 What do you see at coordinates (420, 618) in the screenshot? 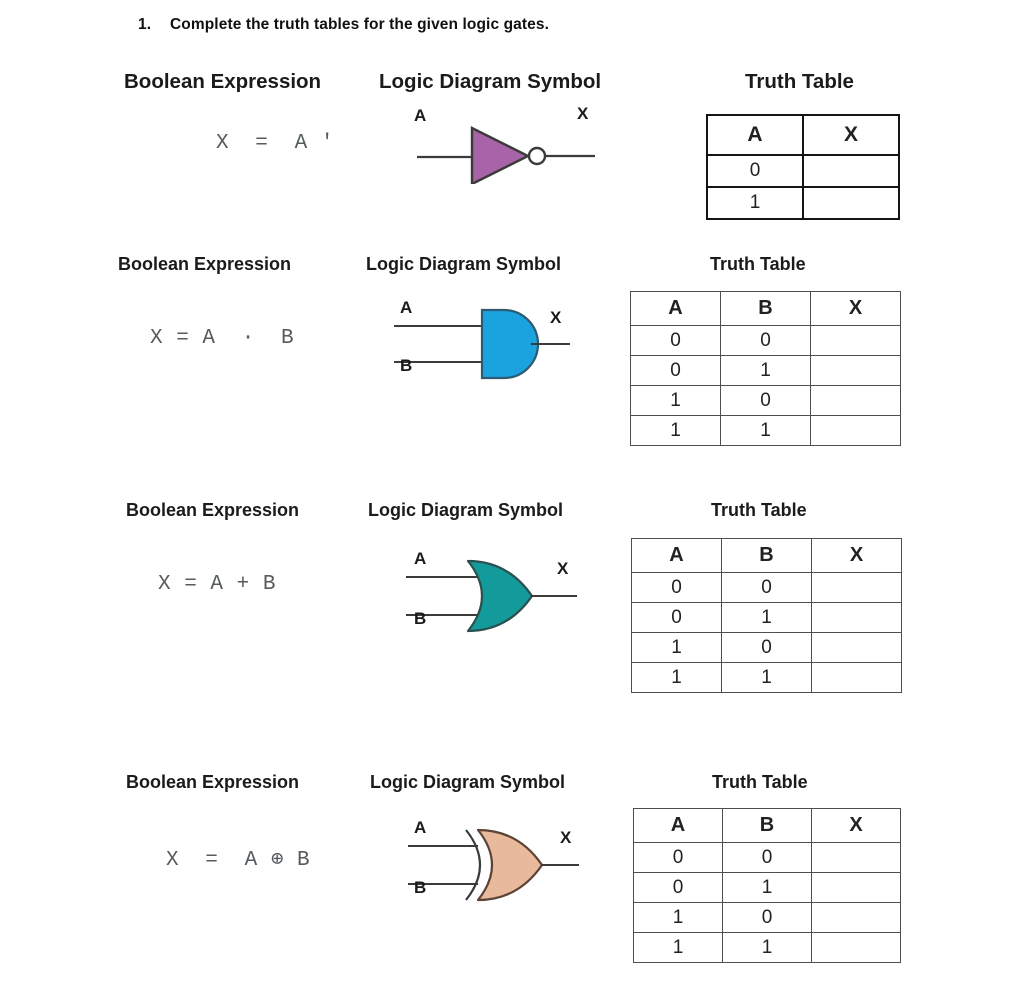
I see `or-gate-input-label-b: B` at bounding box center [420, 618].